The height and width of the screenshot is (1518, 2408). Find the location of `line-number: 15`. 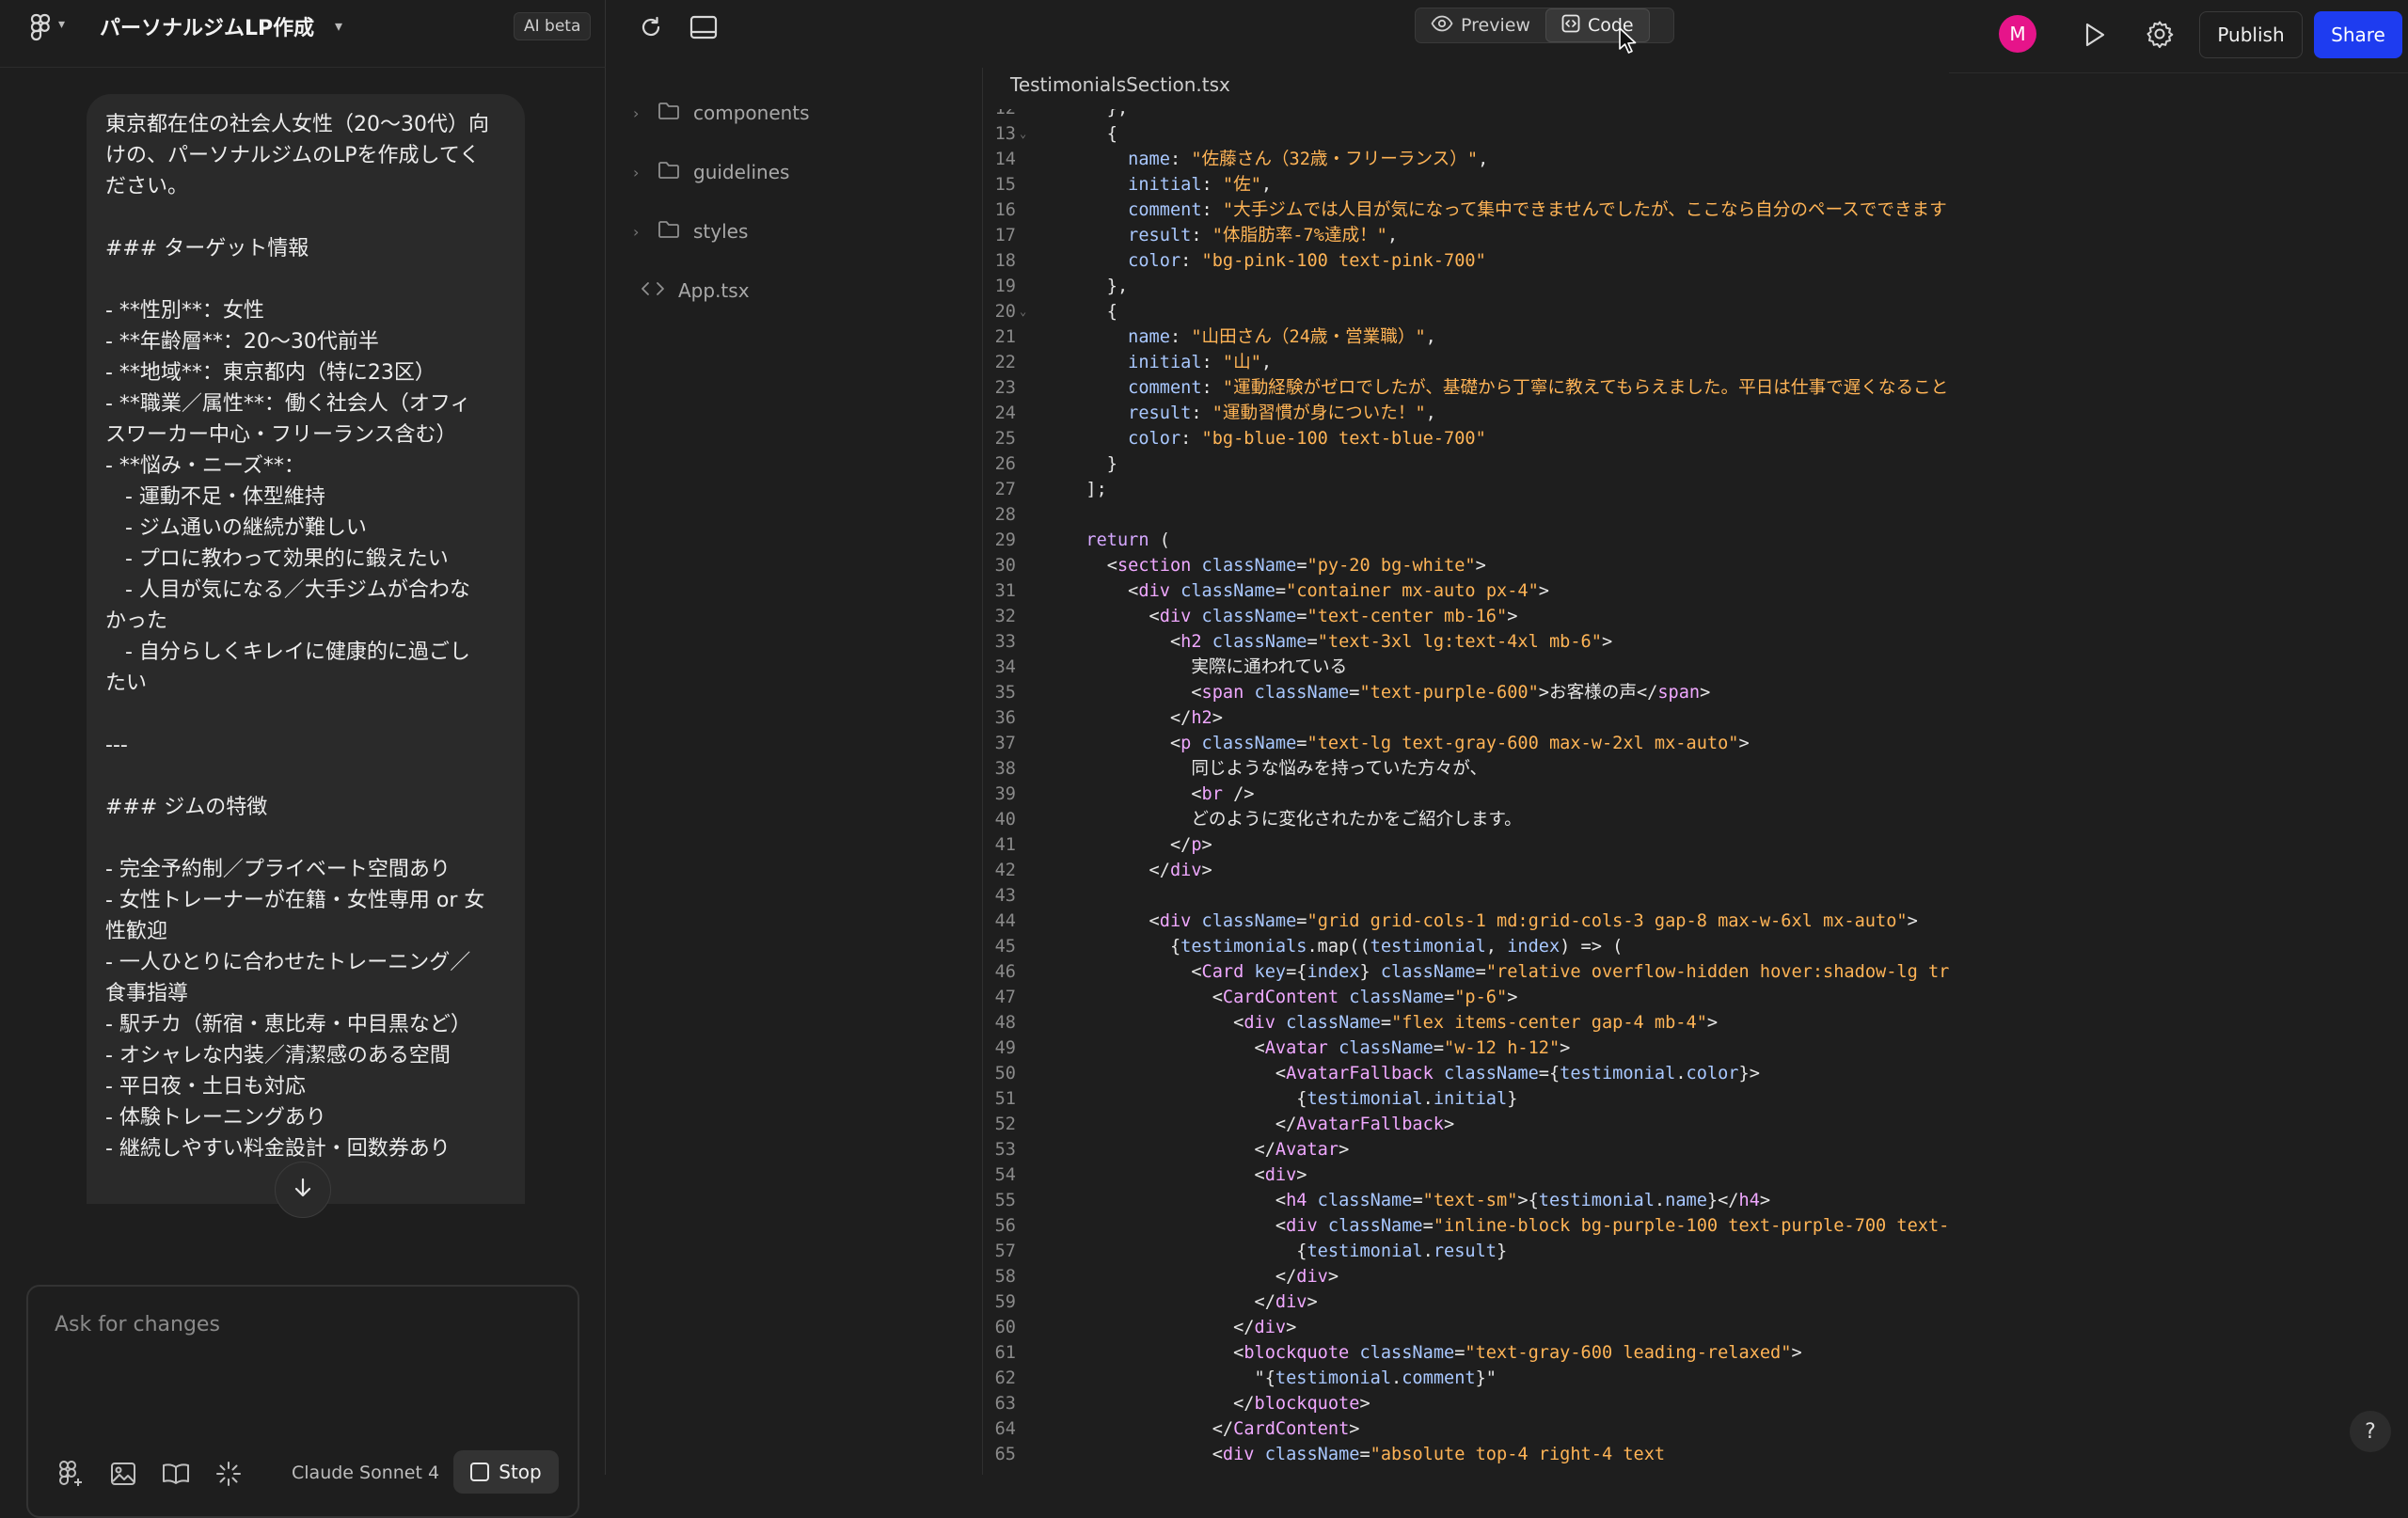

line-number: 15 is located at coordinates (1005, 185).